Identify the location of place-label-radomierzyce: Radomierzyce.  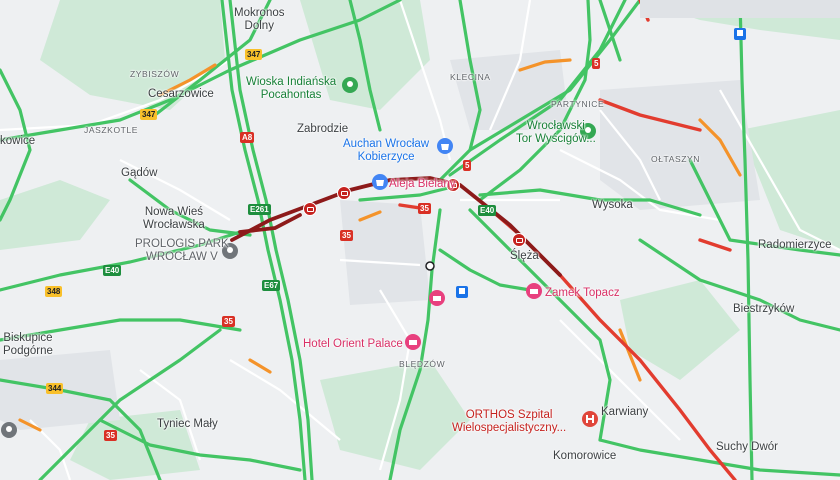
(795, 245).